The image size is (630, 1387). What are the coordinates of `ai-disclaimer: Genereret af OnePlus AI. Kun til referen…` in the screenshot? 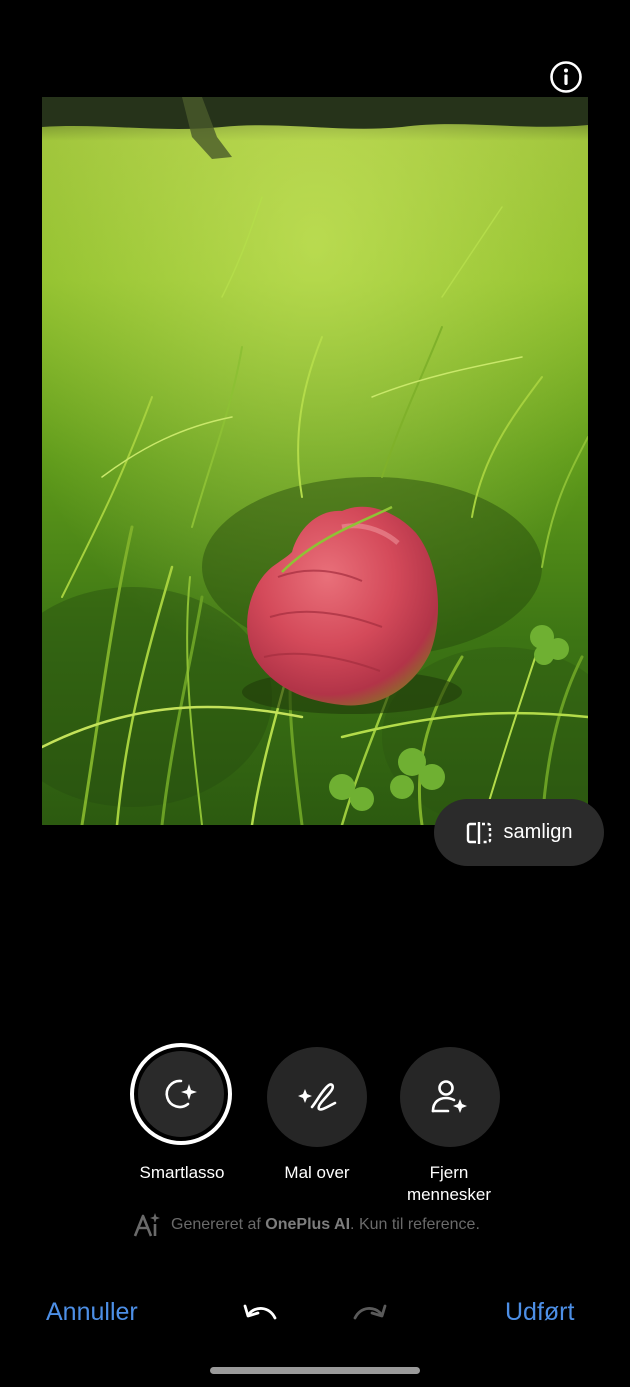 It's located at (306, 1225).